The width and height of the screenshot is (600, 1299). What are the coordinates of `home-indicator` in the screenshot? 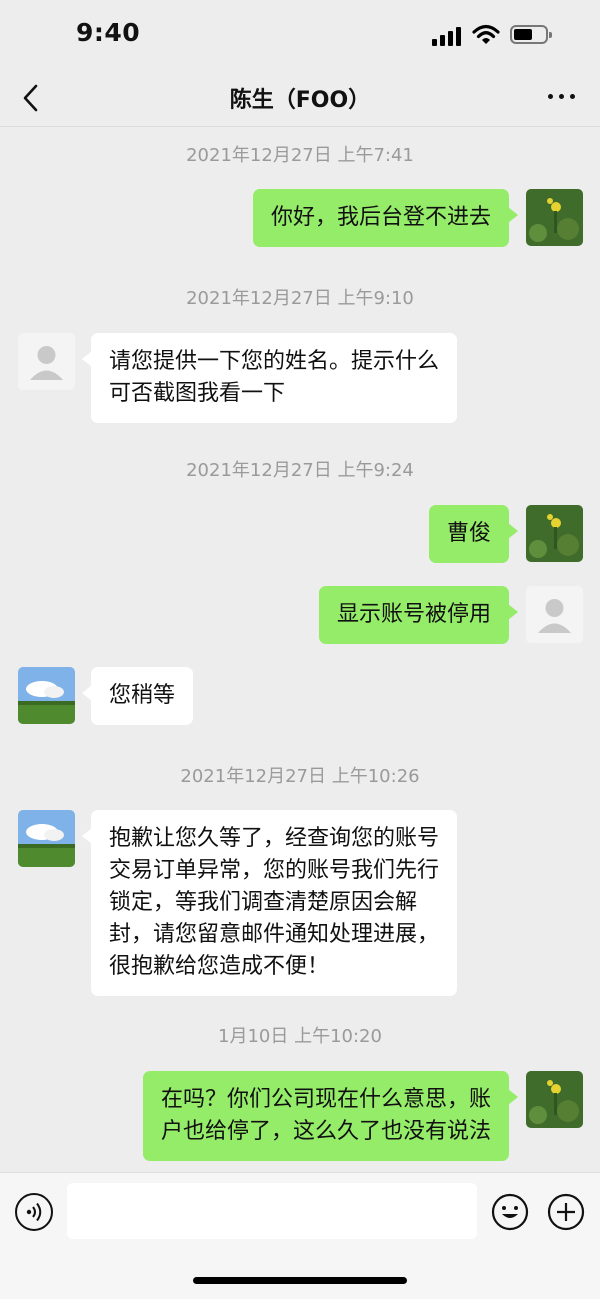 It's located at (300, 1280).